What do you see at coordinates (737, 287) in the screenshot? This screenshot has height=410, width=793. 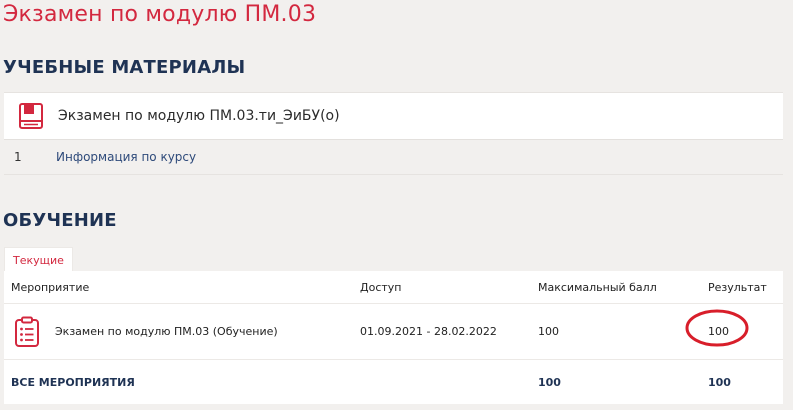 I see `column-header-result: Результат` at bounding box center [737, 287].